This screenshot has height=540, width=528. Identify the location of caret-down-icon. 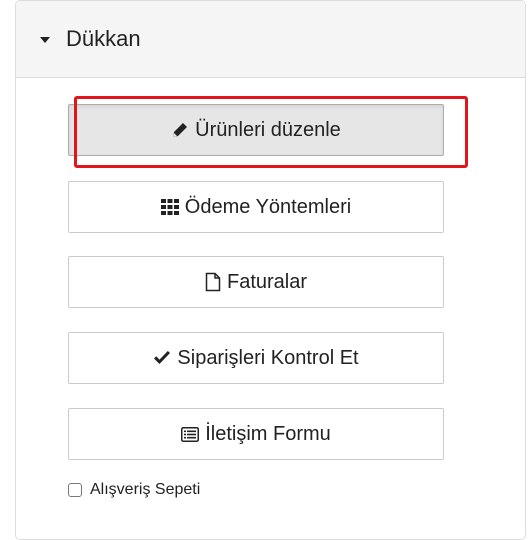
(45, 40).